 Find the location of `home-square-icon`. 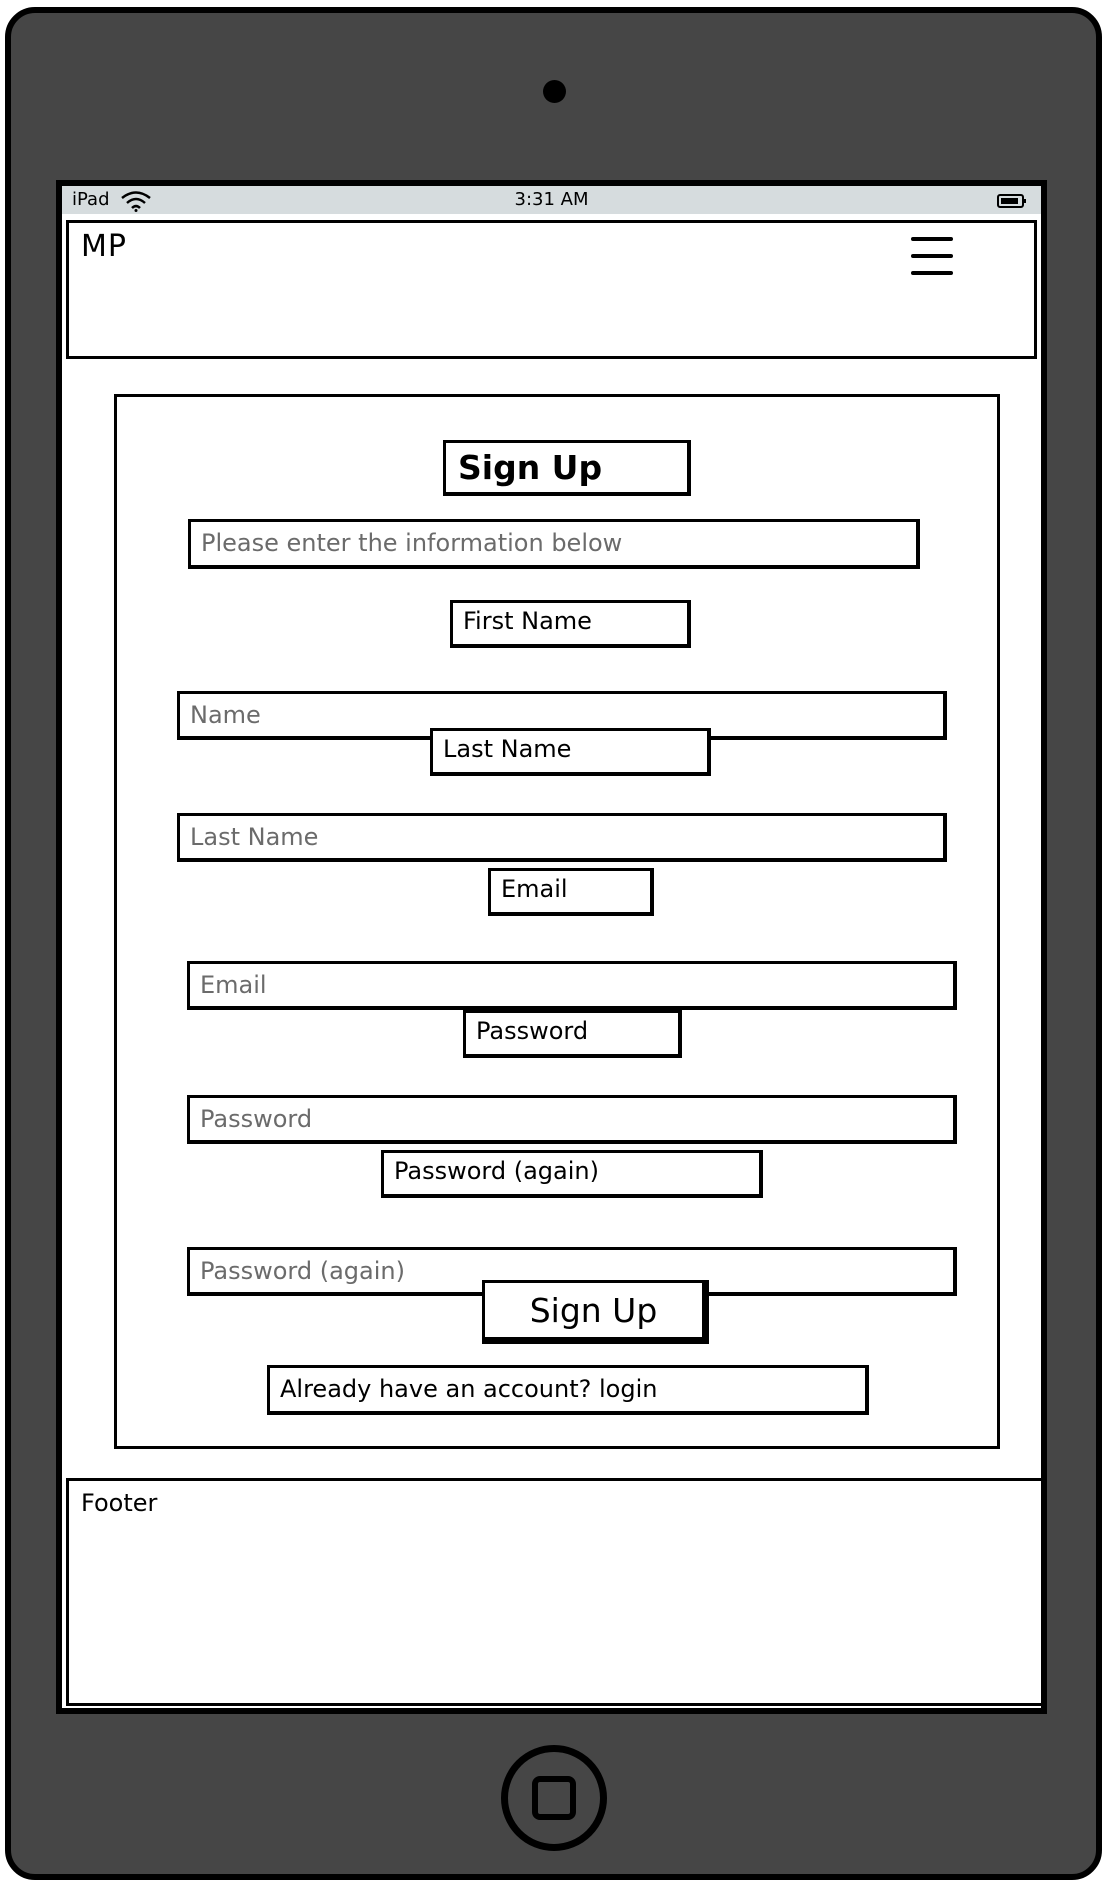

home-square-icon is located at coordinates (554, 1798).